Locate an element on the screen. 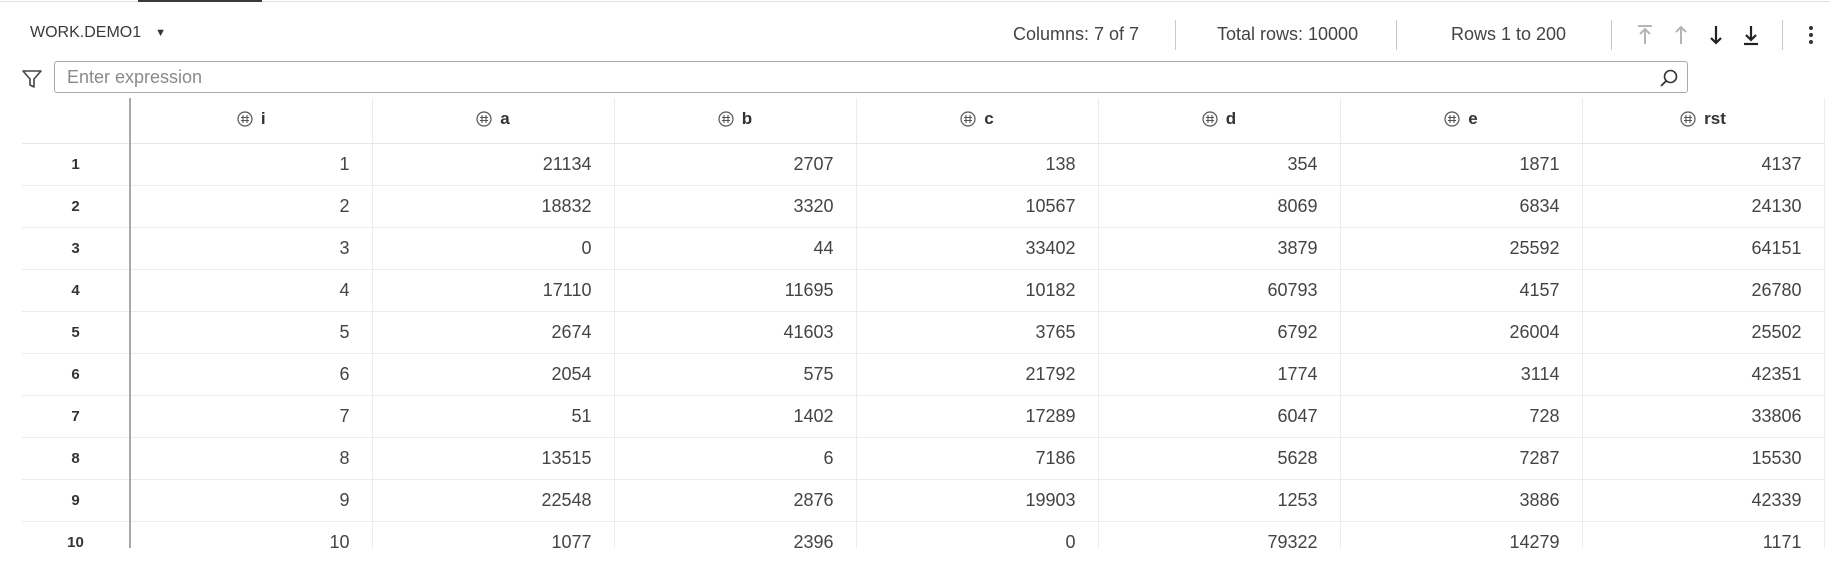  table-cell: 24130 is located at coordinates (1703, 206).